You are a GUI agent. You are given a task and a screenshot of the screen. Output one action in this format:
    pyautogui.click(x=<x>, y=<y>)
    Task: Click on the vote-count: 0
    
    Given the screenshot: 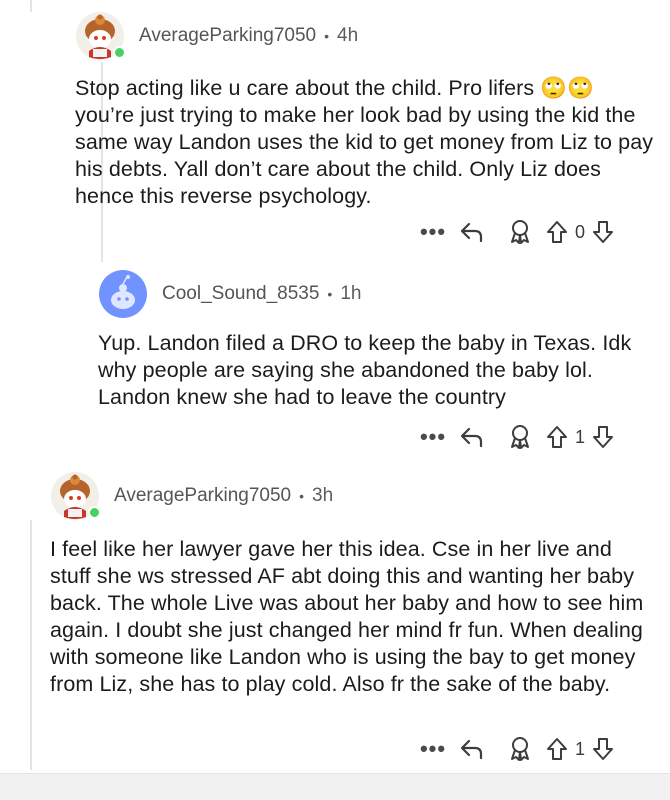 What is the action you would take?
    pyautogui.click(x=580, y=231)
    